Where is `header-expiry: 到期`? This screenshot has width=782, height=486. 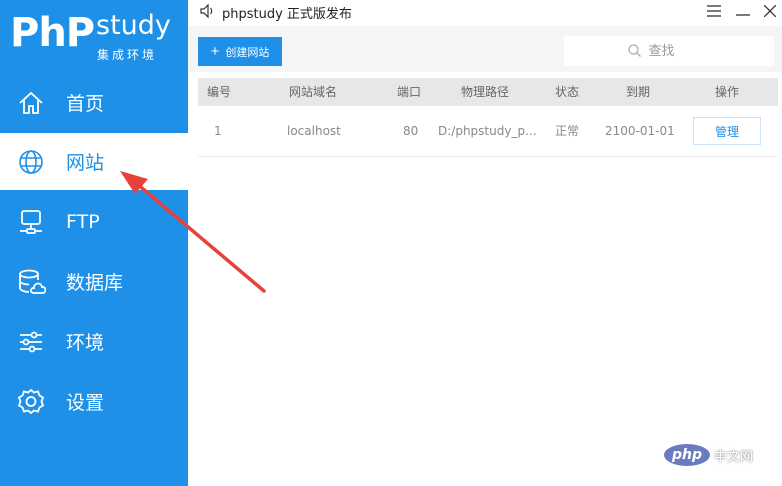 header-expiry: 到期 is located at coordinates (638, 92).